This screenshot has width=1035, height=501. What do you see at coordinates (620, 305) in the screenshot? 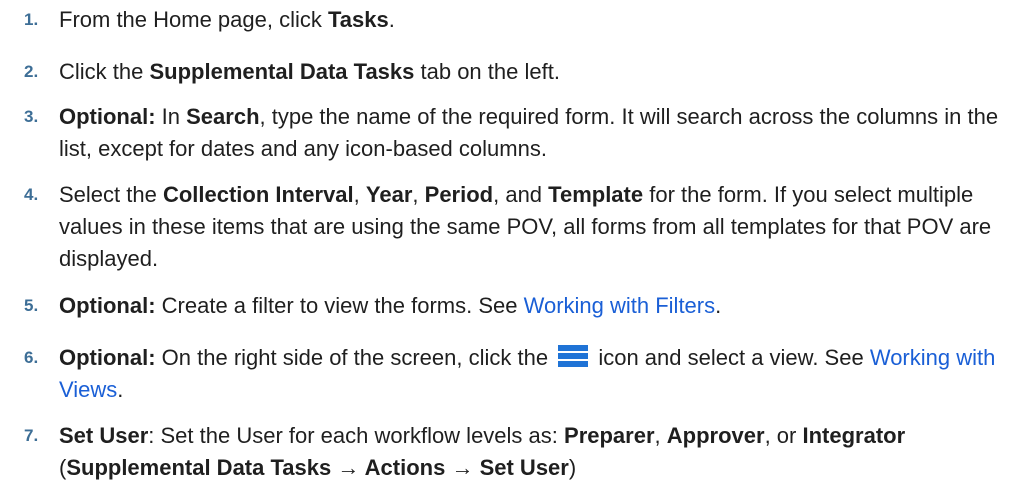
I see `working-with-filters-link: Working with Filters` at bounding box center [620, 305].